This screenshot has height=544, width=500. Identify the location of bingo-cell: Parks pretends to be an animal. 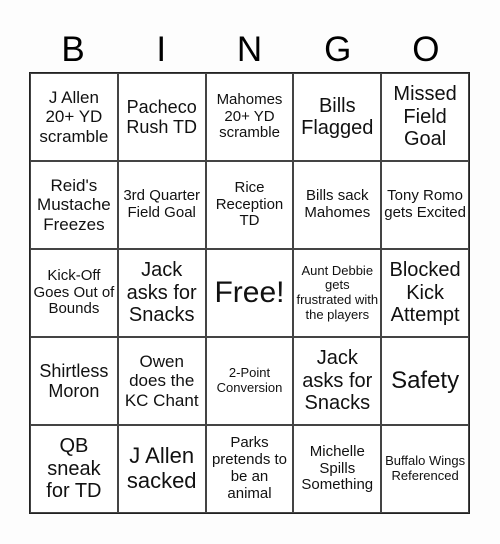
(249, 469).